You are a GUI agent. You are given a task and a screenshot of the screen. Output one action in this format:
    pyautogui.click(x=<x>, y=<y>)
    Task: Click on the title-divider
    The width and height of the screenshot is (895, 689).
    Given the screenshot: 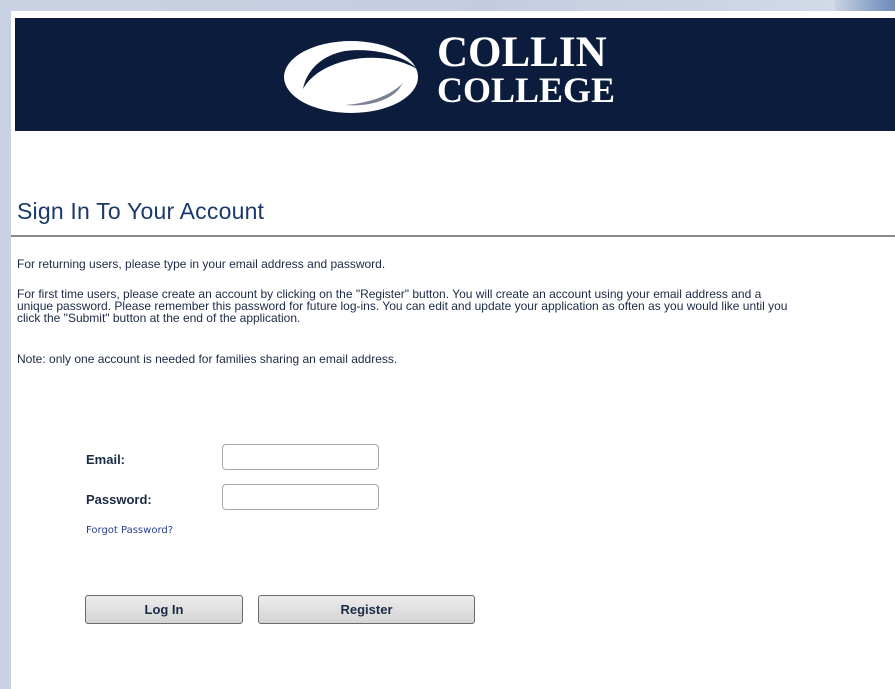 What is the action you would take?
    pyautogui.click(x=453, y=236)
    